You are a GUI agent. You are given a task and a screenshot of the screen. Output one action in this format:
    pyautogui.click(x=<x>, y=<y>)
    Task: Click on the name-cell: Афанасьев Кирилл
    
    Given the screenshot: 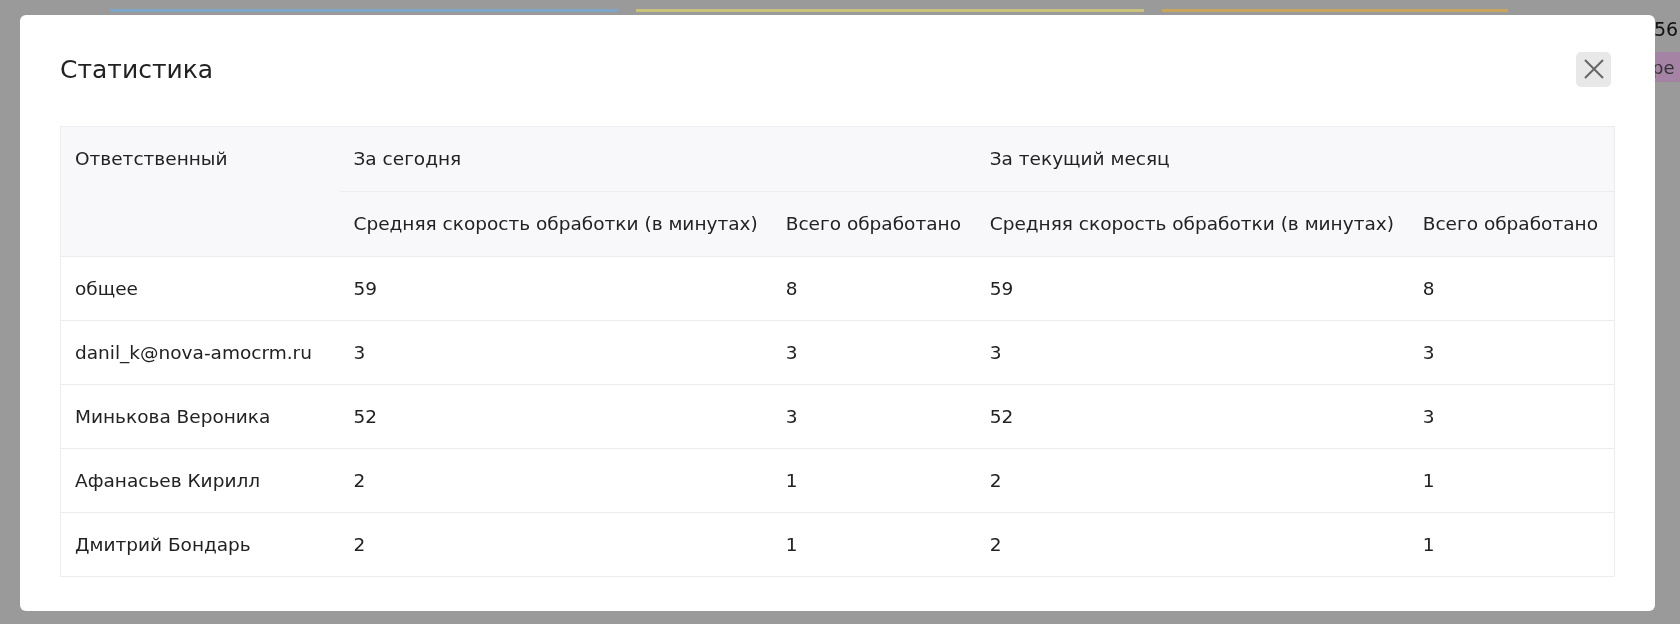 What is the action you would take?
    pyautogui.click(x=200, y=480)
    